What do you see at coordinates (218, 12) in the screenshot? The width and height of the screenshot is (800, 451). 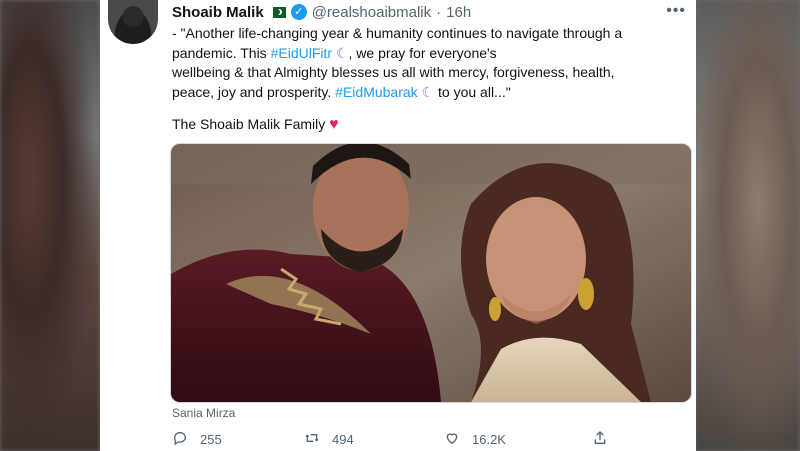 I see `author-name: Shoaib Malik` at bounding box center [218, 12].